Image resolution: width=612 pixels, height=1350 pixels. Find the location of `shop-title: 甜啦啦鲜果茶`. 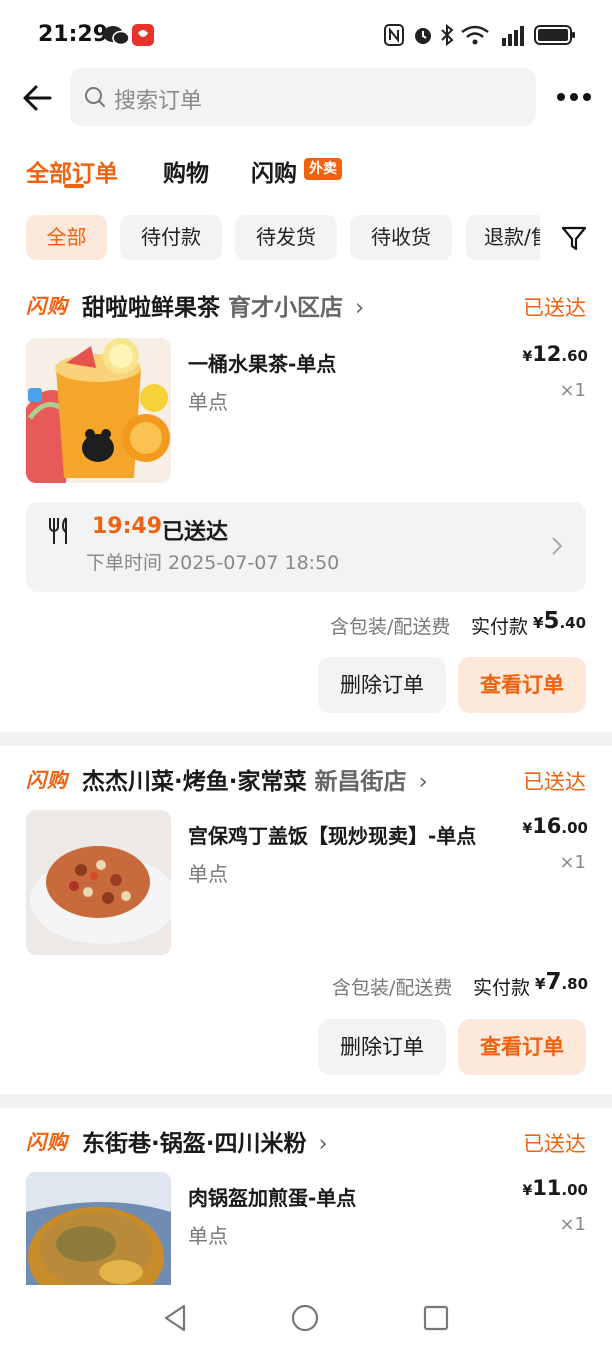

shop-title: 甜啦啦鲜果茶 is located at coordinates (151, 308).